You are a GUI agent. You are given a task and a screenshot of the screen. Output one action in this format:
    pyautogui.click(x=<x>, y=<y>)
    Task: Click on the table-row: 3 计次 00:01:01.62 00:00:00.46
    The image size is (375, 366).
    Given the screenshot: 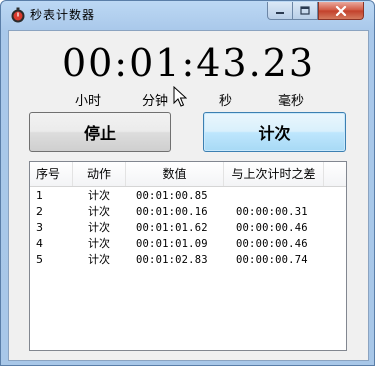 What is the action you would take?
    pyautogui.click(x=188, y=228)
    